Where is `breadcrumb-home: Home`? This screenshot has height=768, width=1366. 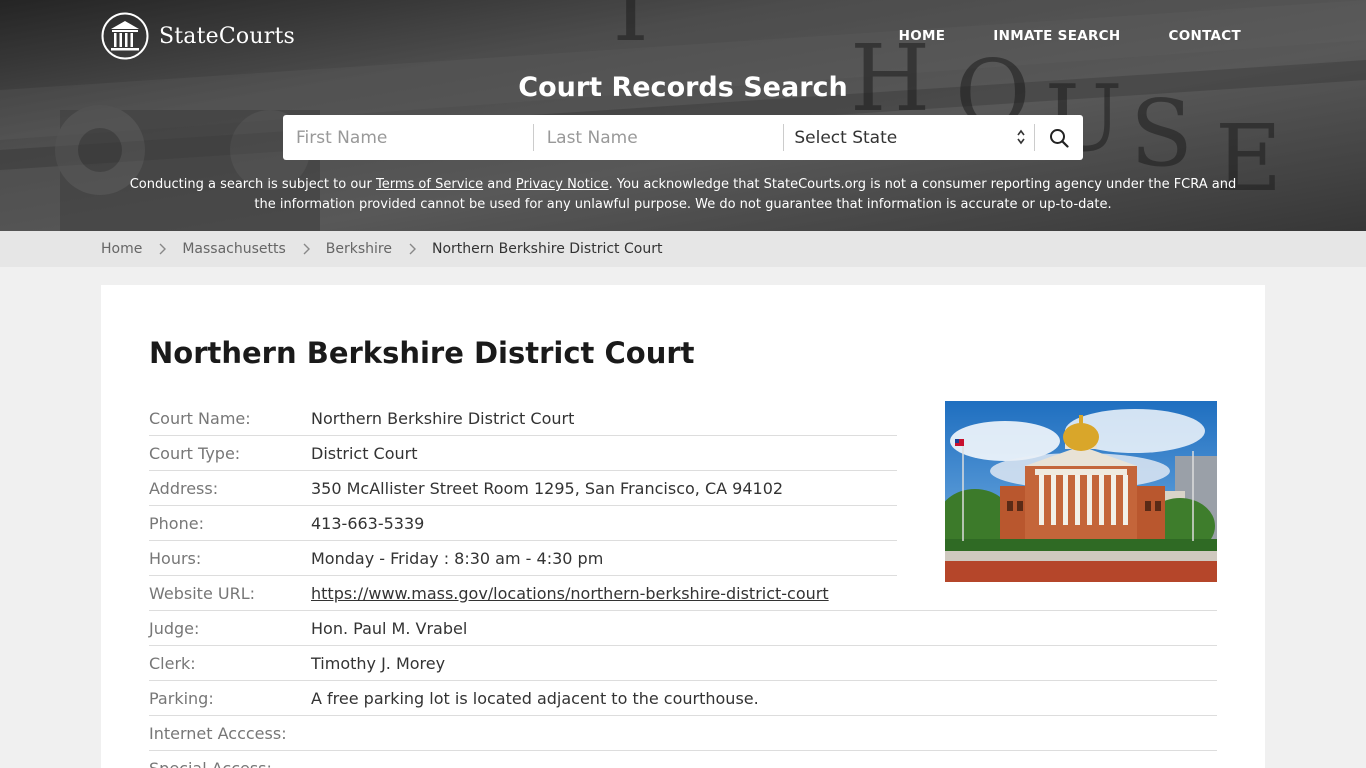
breadcrumb-home: Home is located at coordinates (121, 249).